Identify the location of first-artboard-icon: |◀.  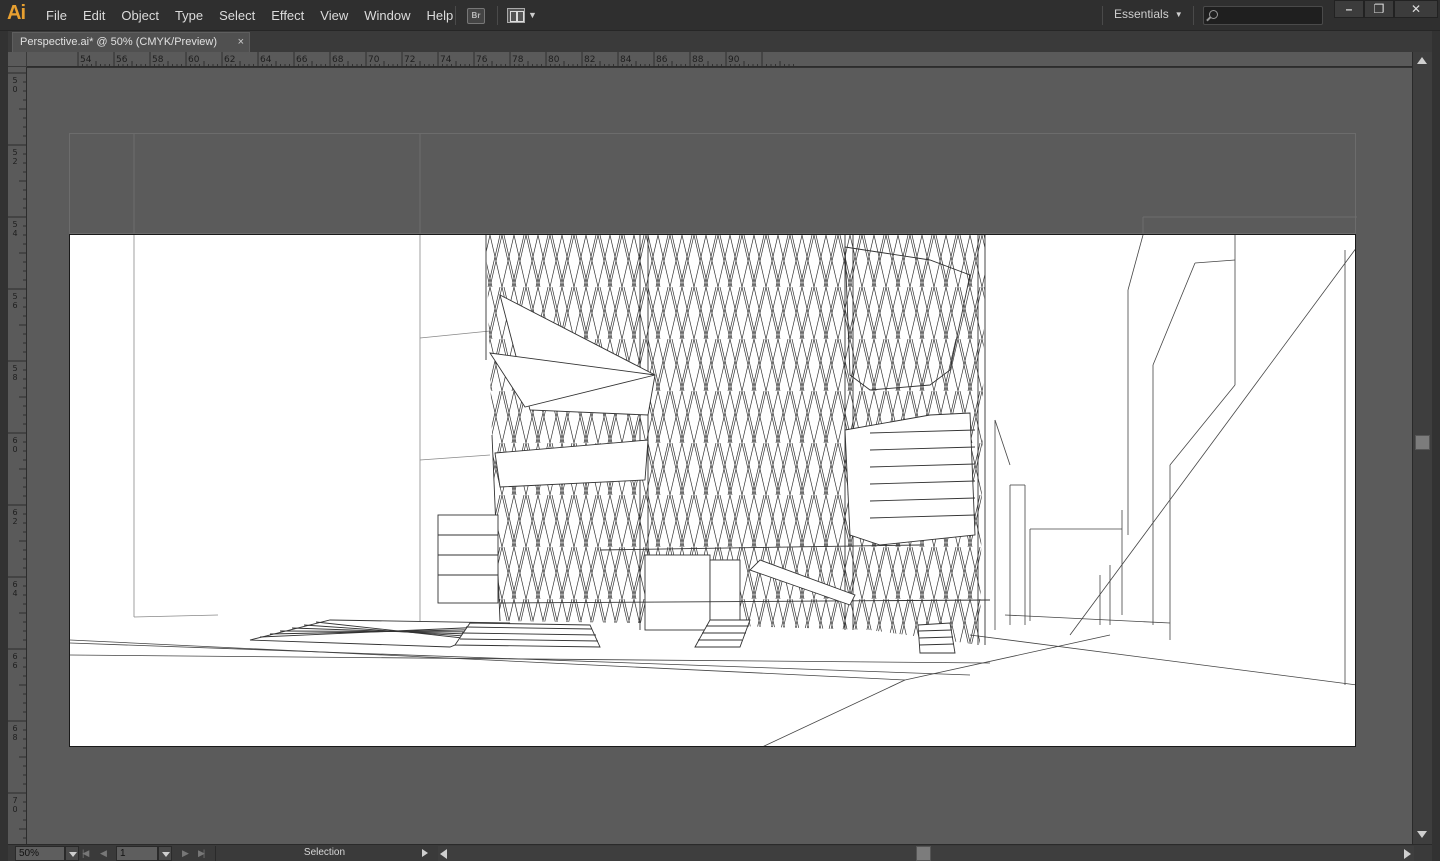
(85, 853).